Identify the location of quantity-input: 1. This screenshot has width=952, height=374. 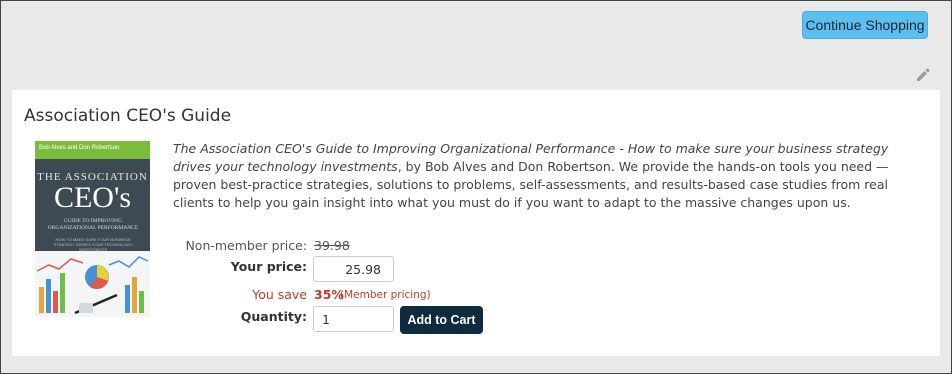
(353, 319).